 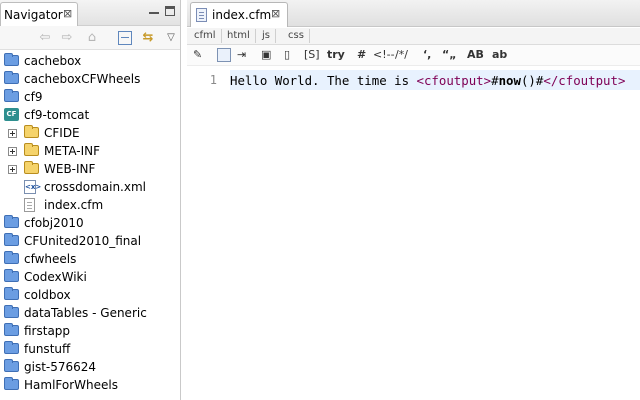 I want to click on navigator-toolbar: ⇦ ⇨ ⌂ ⇆ ▽, so click(x=90, y=38).